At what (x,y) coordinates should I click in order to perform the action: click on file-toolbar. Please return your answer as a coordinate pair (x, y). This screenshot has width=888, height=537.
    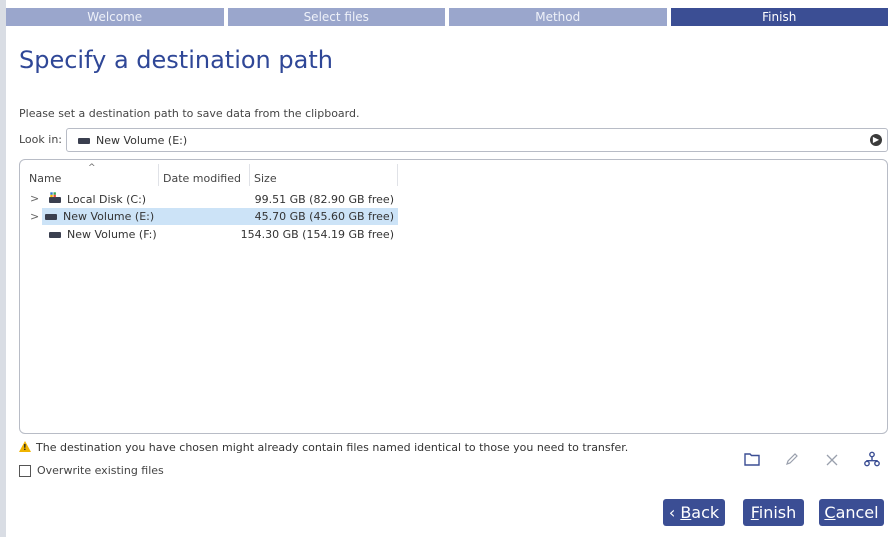
    Looking at the image, I should click on (815, 461).